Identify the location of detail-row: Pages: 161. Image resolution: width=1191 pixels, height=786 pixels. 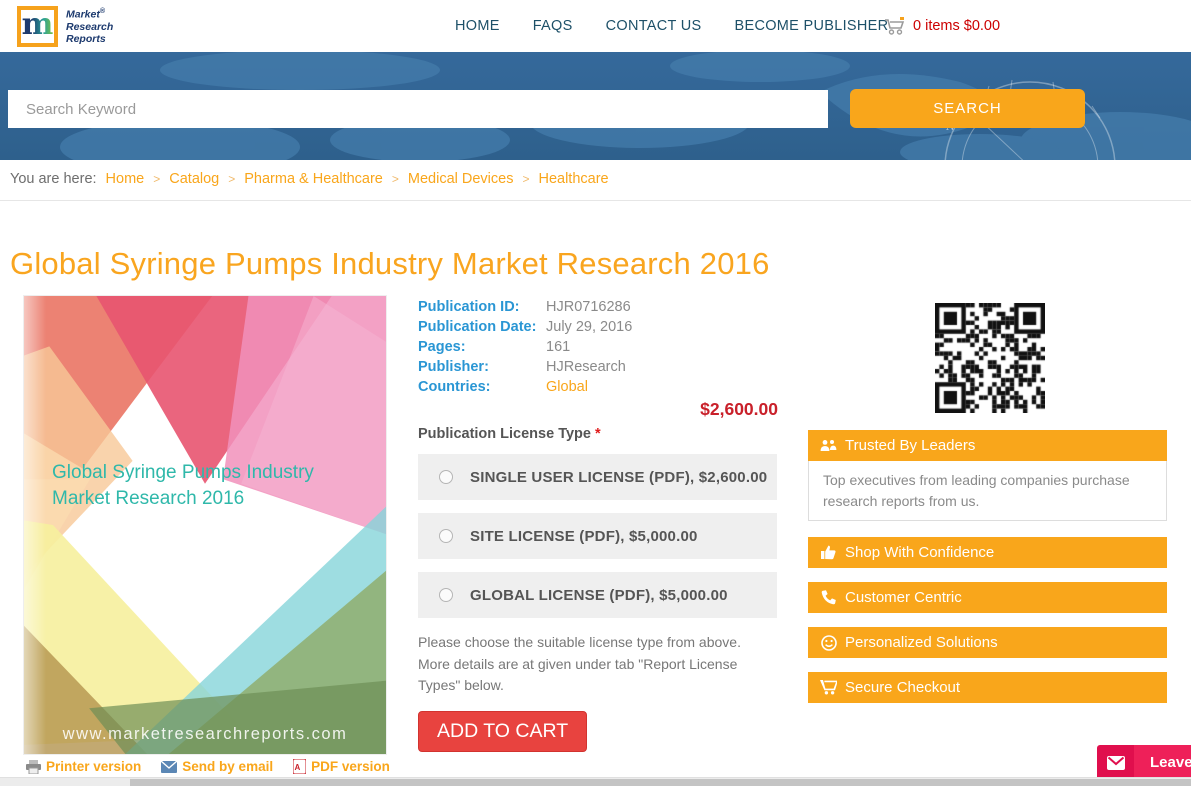
(598, 347).